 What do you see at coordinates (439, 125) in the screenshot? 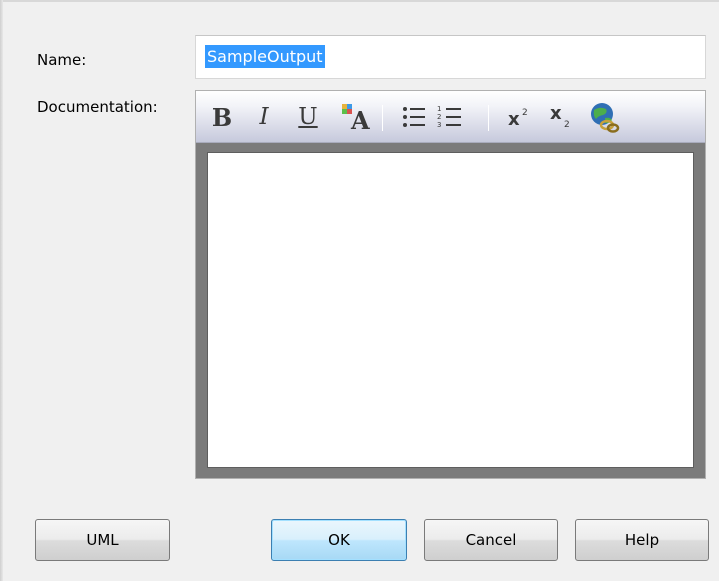
I see `svg-text: 3` at bounding box center [439, 125].